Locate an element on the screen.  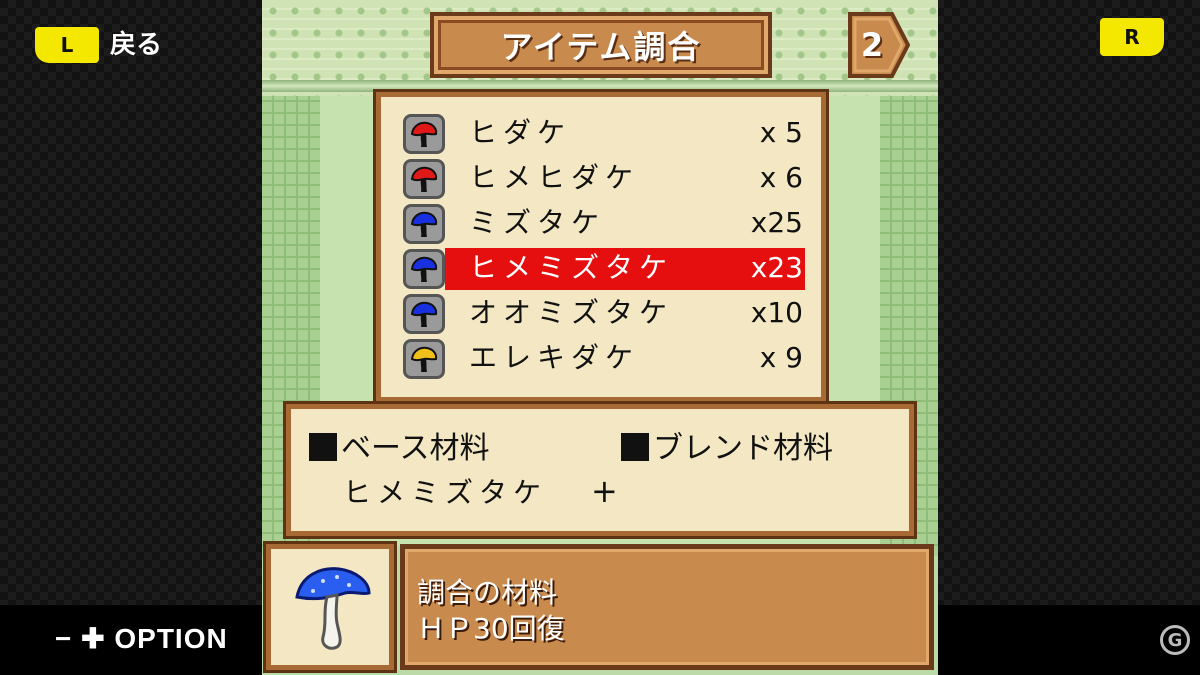
base-material-value: ヒメミズタケ is located at coordinates (445, 492).